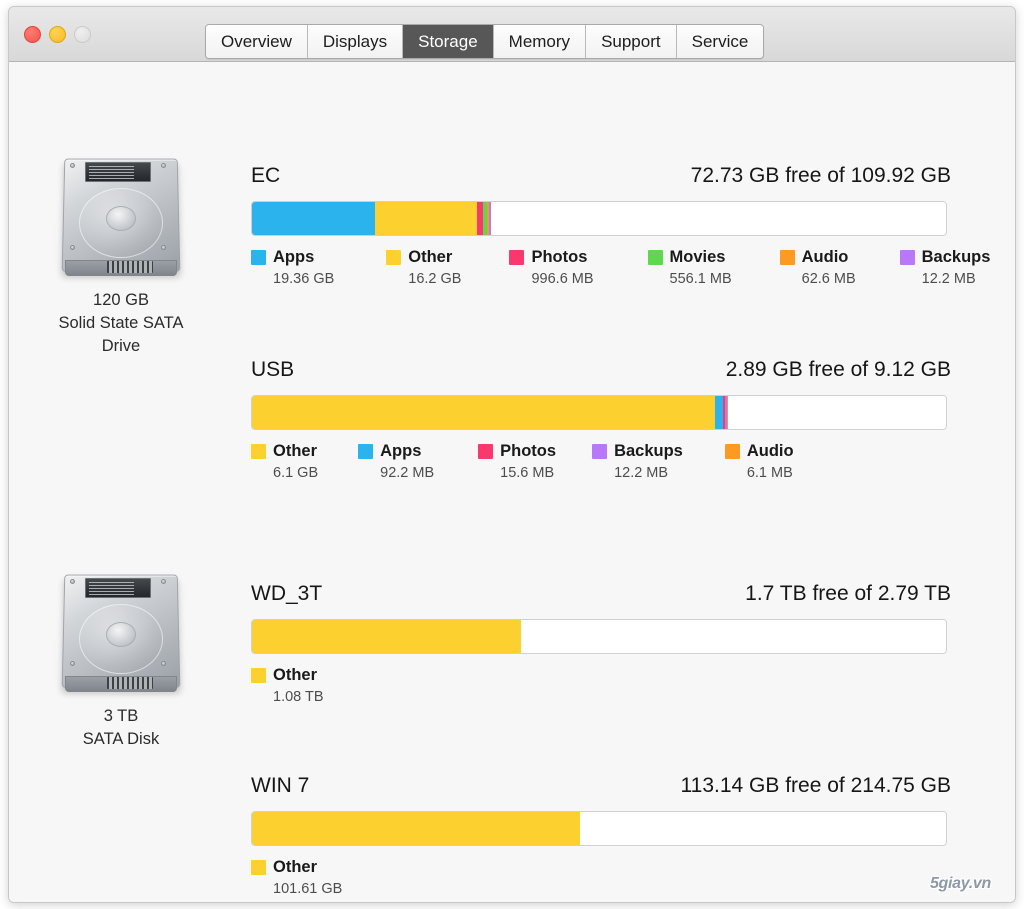 This screenshot has width=1024, height=909. I want to click on close-button, so click(32, 34).